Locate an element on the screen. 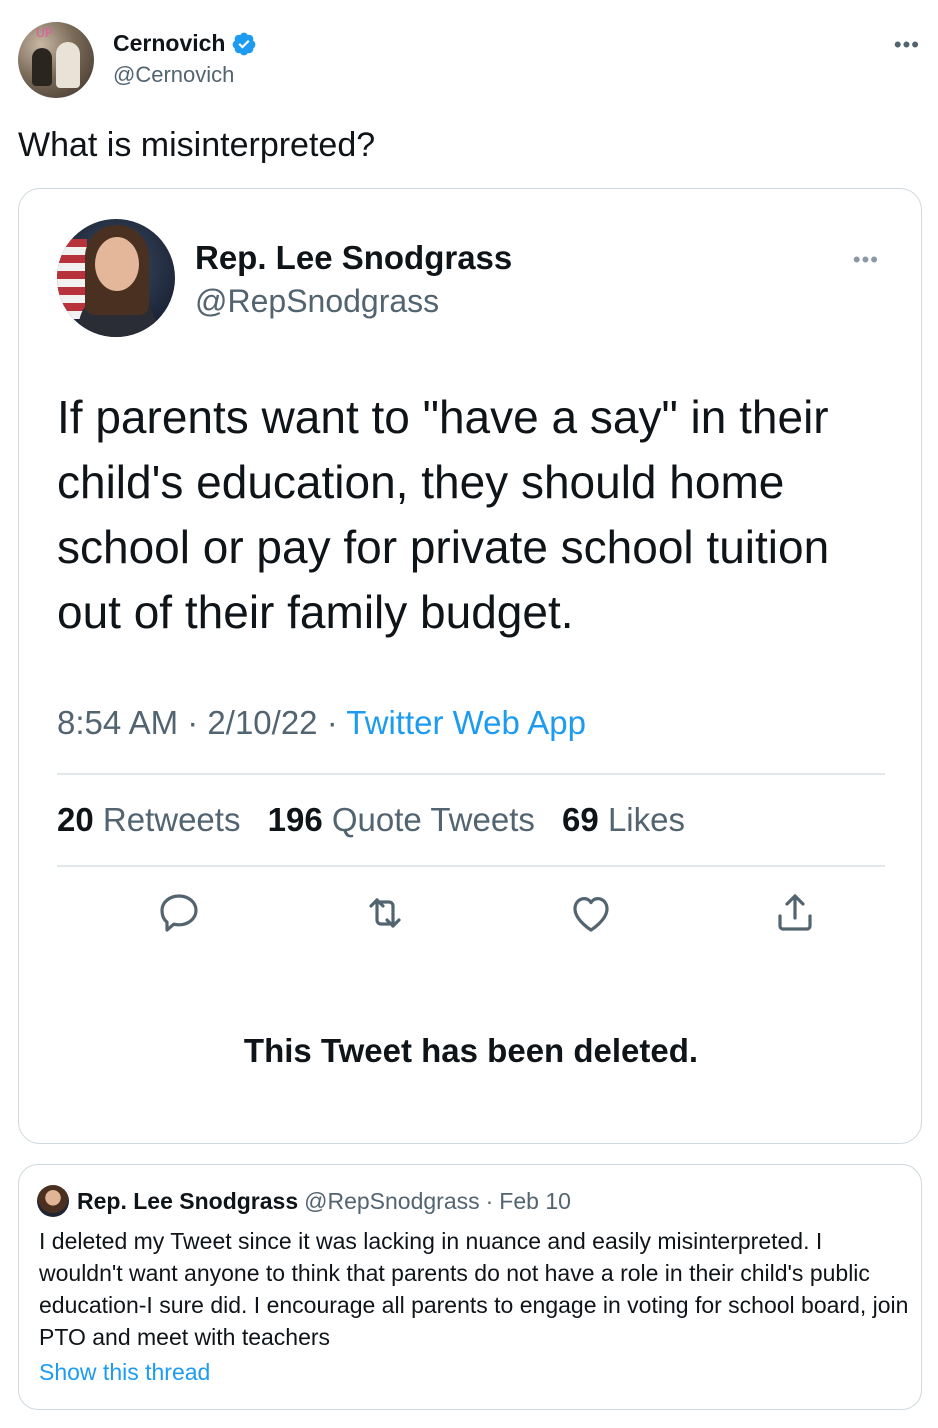 This screenshot has width=938, height=1428. engagement-stats: 20 Retweets 196 Quote Tweets 69 Likes is located at coordinates (371, 820).